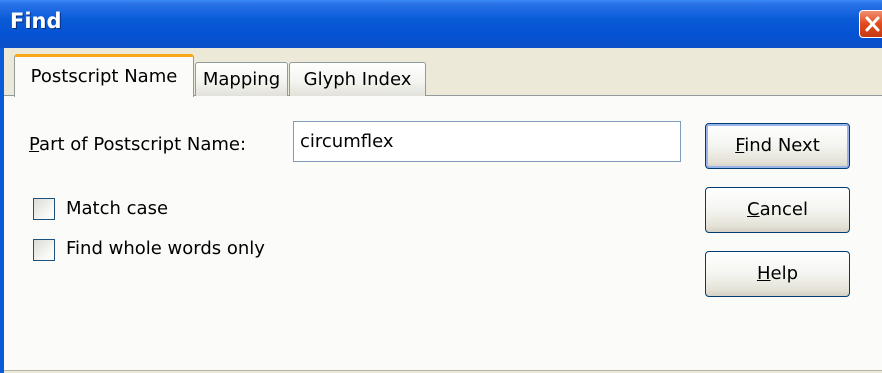 The image size is (882, 373). What do you see at coordinates (441, 24) in the screenshot?
I see `title-bar: Find` at bounding box center [441, 24].